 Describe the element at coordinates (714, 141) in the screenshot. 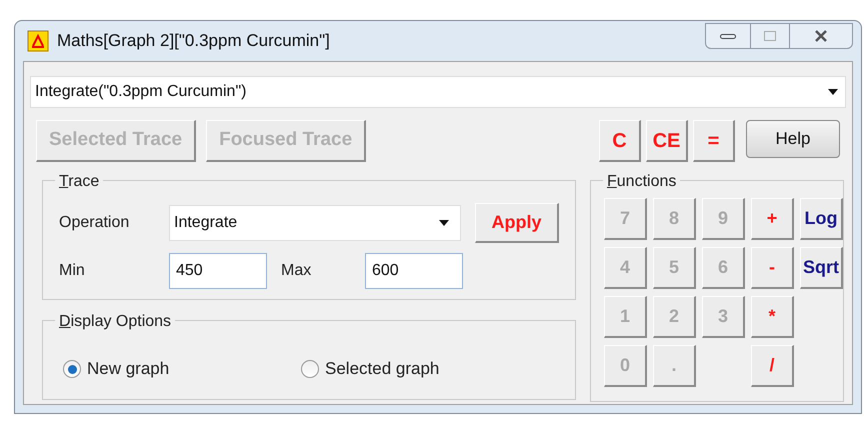

I see `calc-key: =` at that location.